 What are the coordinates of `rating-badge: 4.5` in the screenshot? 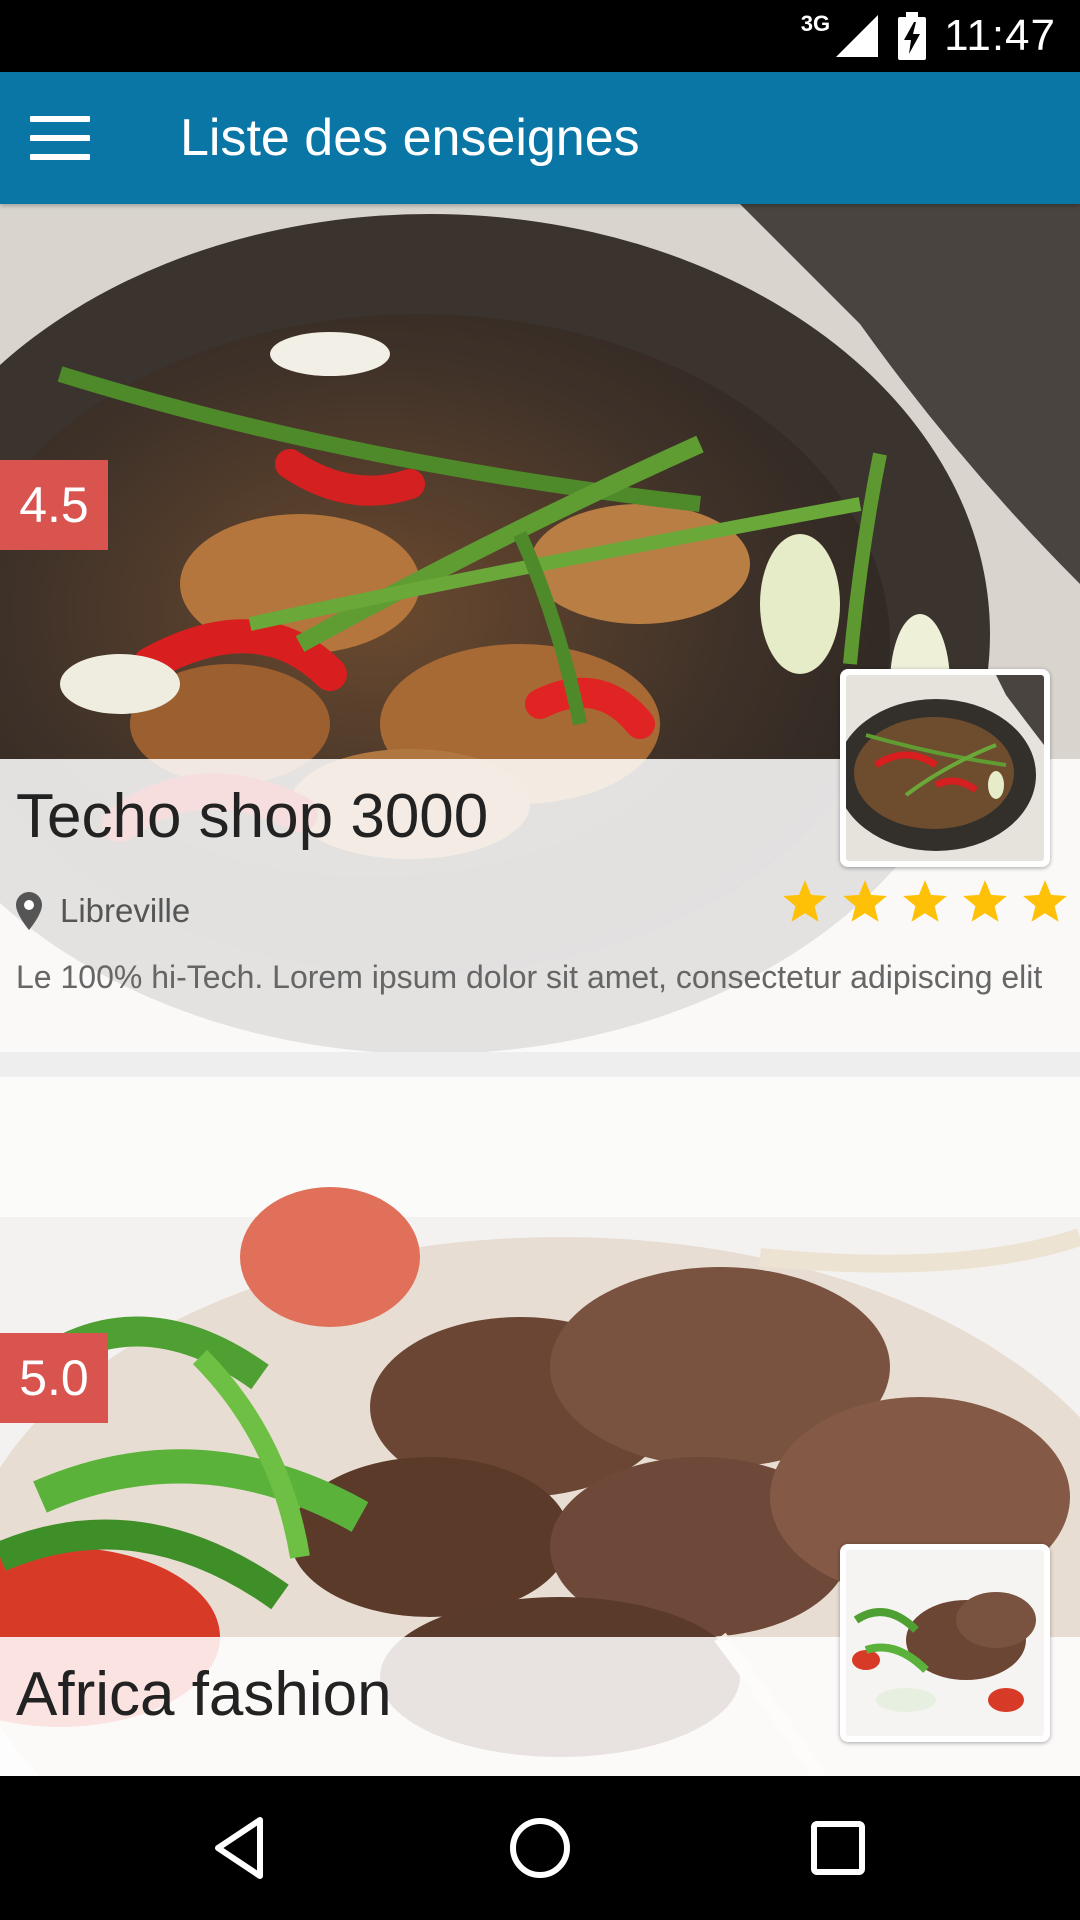 It's located at (54, 505).